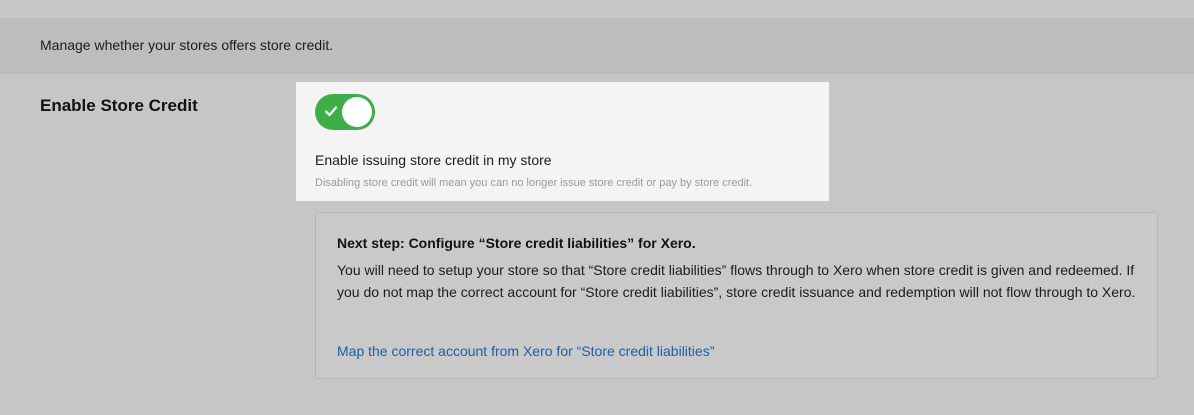  What do you see at coordinates (433, 160) in the screenshot?
I see `toggle-option-title: Enable issuing store credit in my store` at bounding box center [433, 160].